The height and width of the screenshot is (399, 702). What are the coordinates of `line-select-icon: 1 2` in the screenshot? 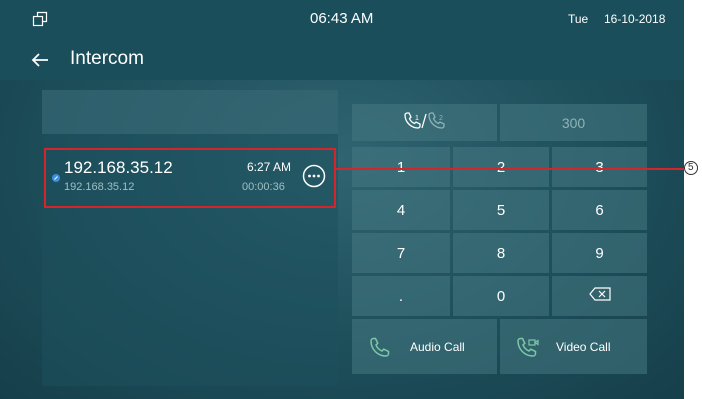 It's located at (425, 123).